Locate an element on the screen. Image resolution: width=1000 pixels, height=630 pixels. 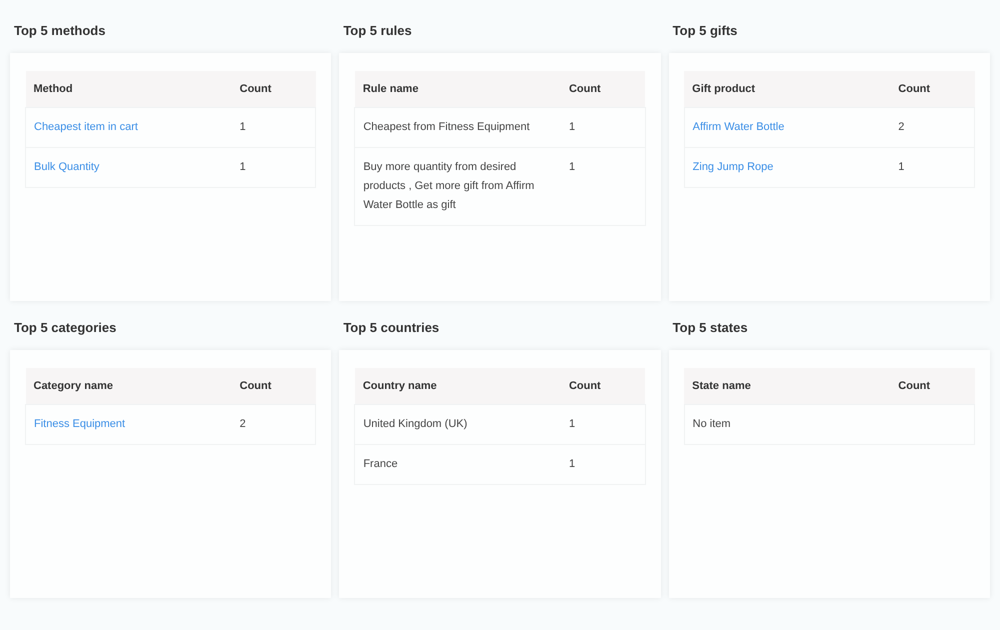
section-title: Top 5 states is located at coordinates (710, 328).